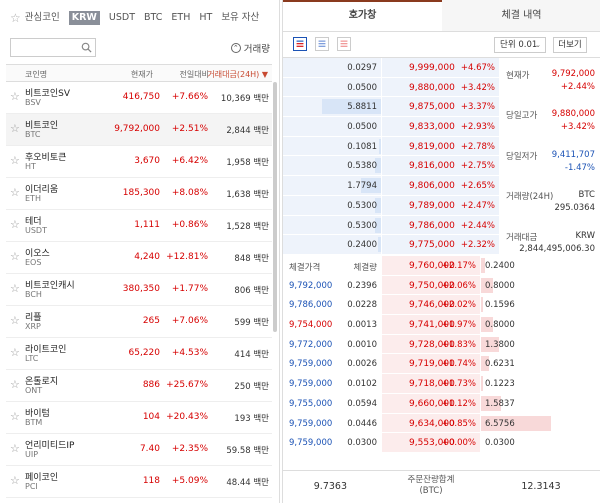 This screenshot has width=600, height=503. I want to click on ask-qty: 0.5380, so click(362, 166).